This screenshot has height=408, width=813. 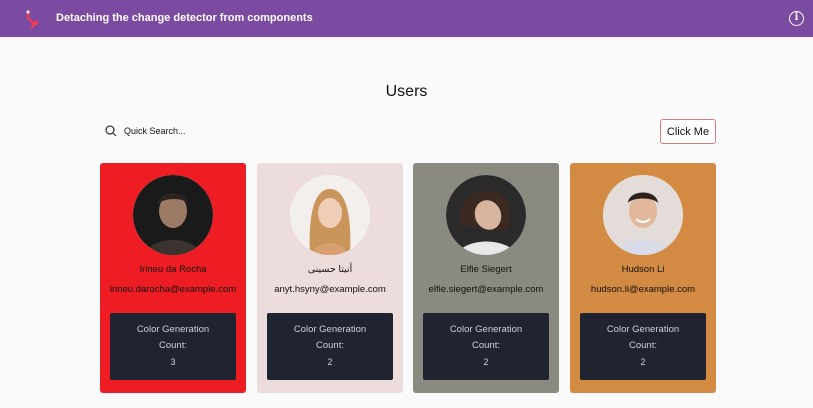 I want to click on app-logo-icon, so click(x=32, y=19).